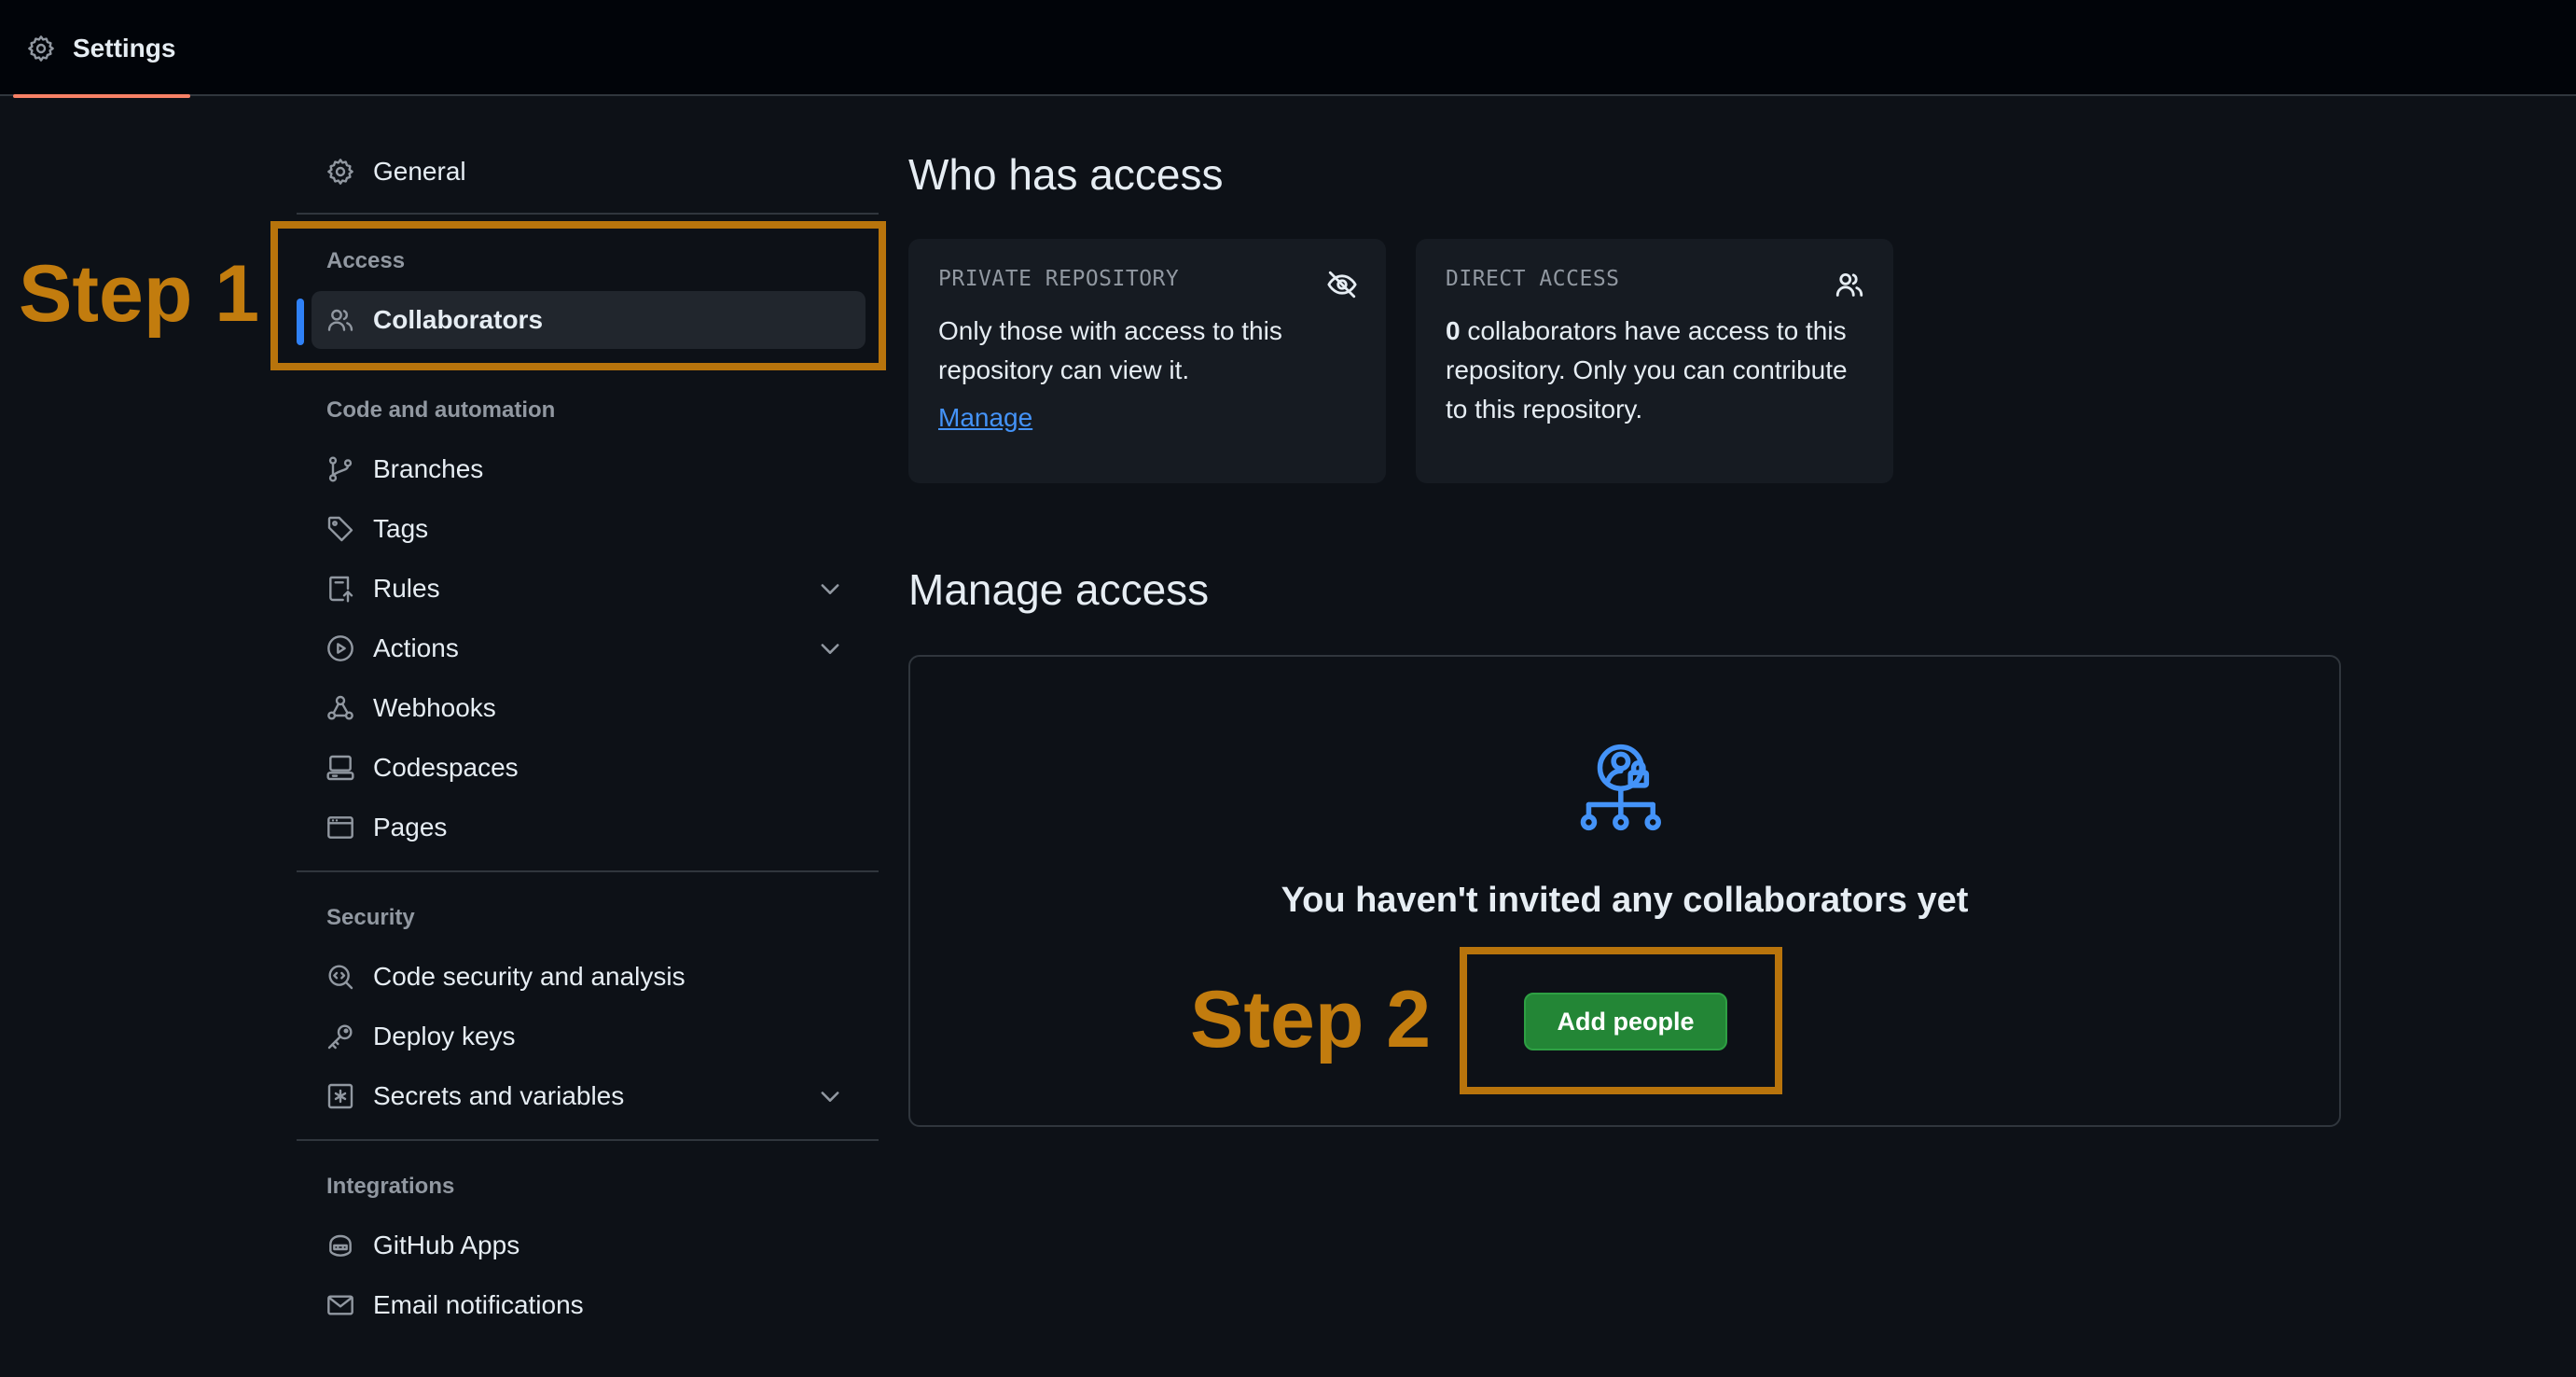  I want to click on step1-highlight-box, so click(578, 295).